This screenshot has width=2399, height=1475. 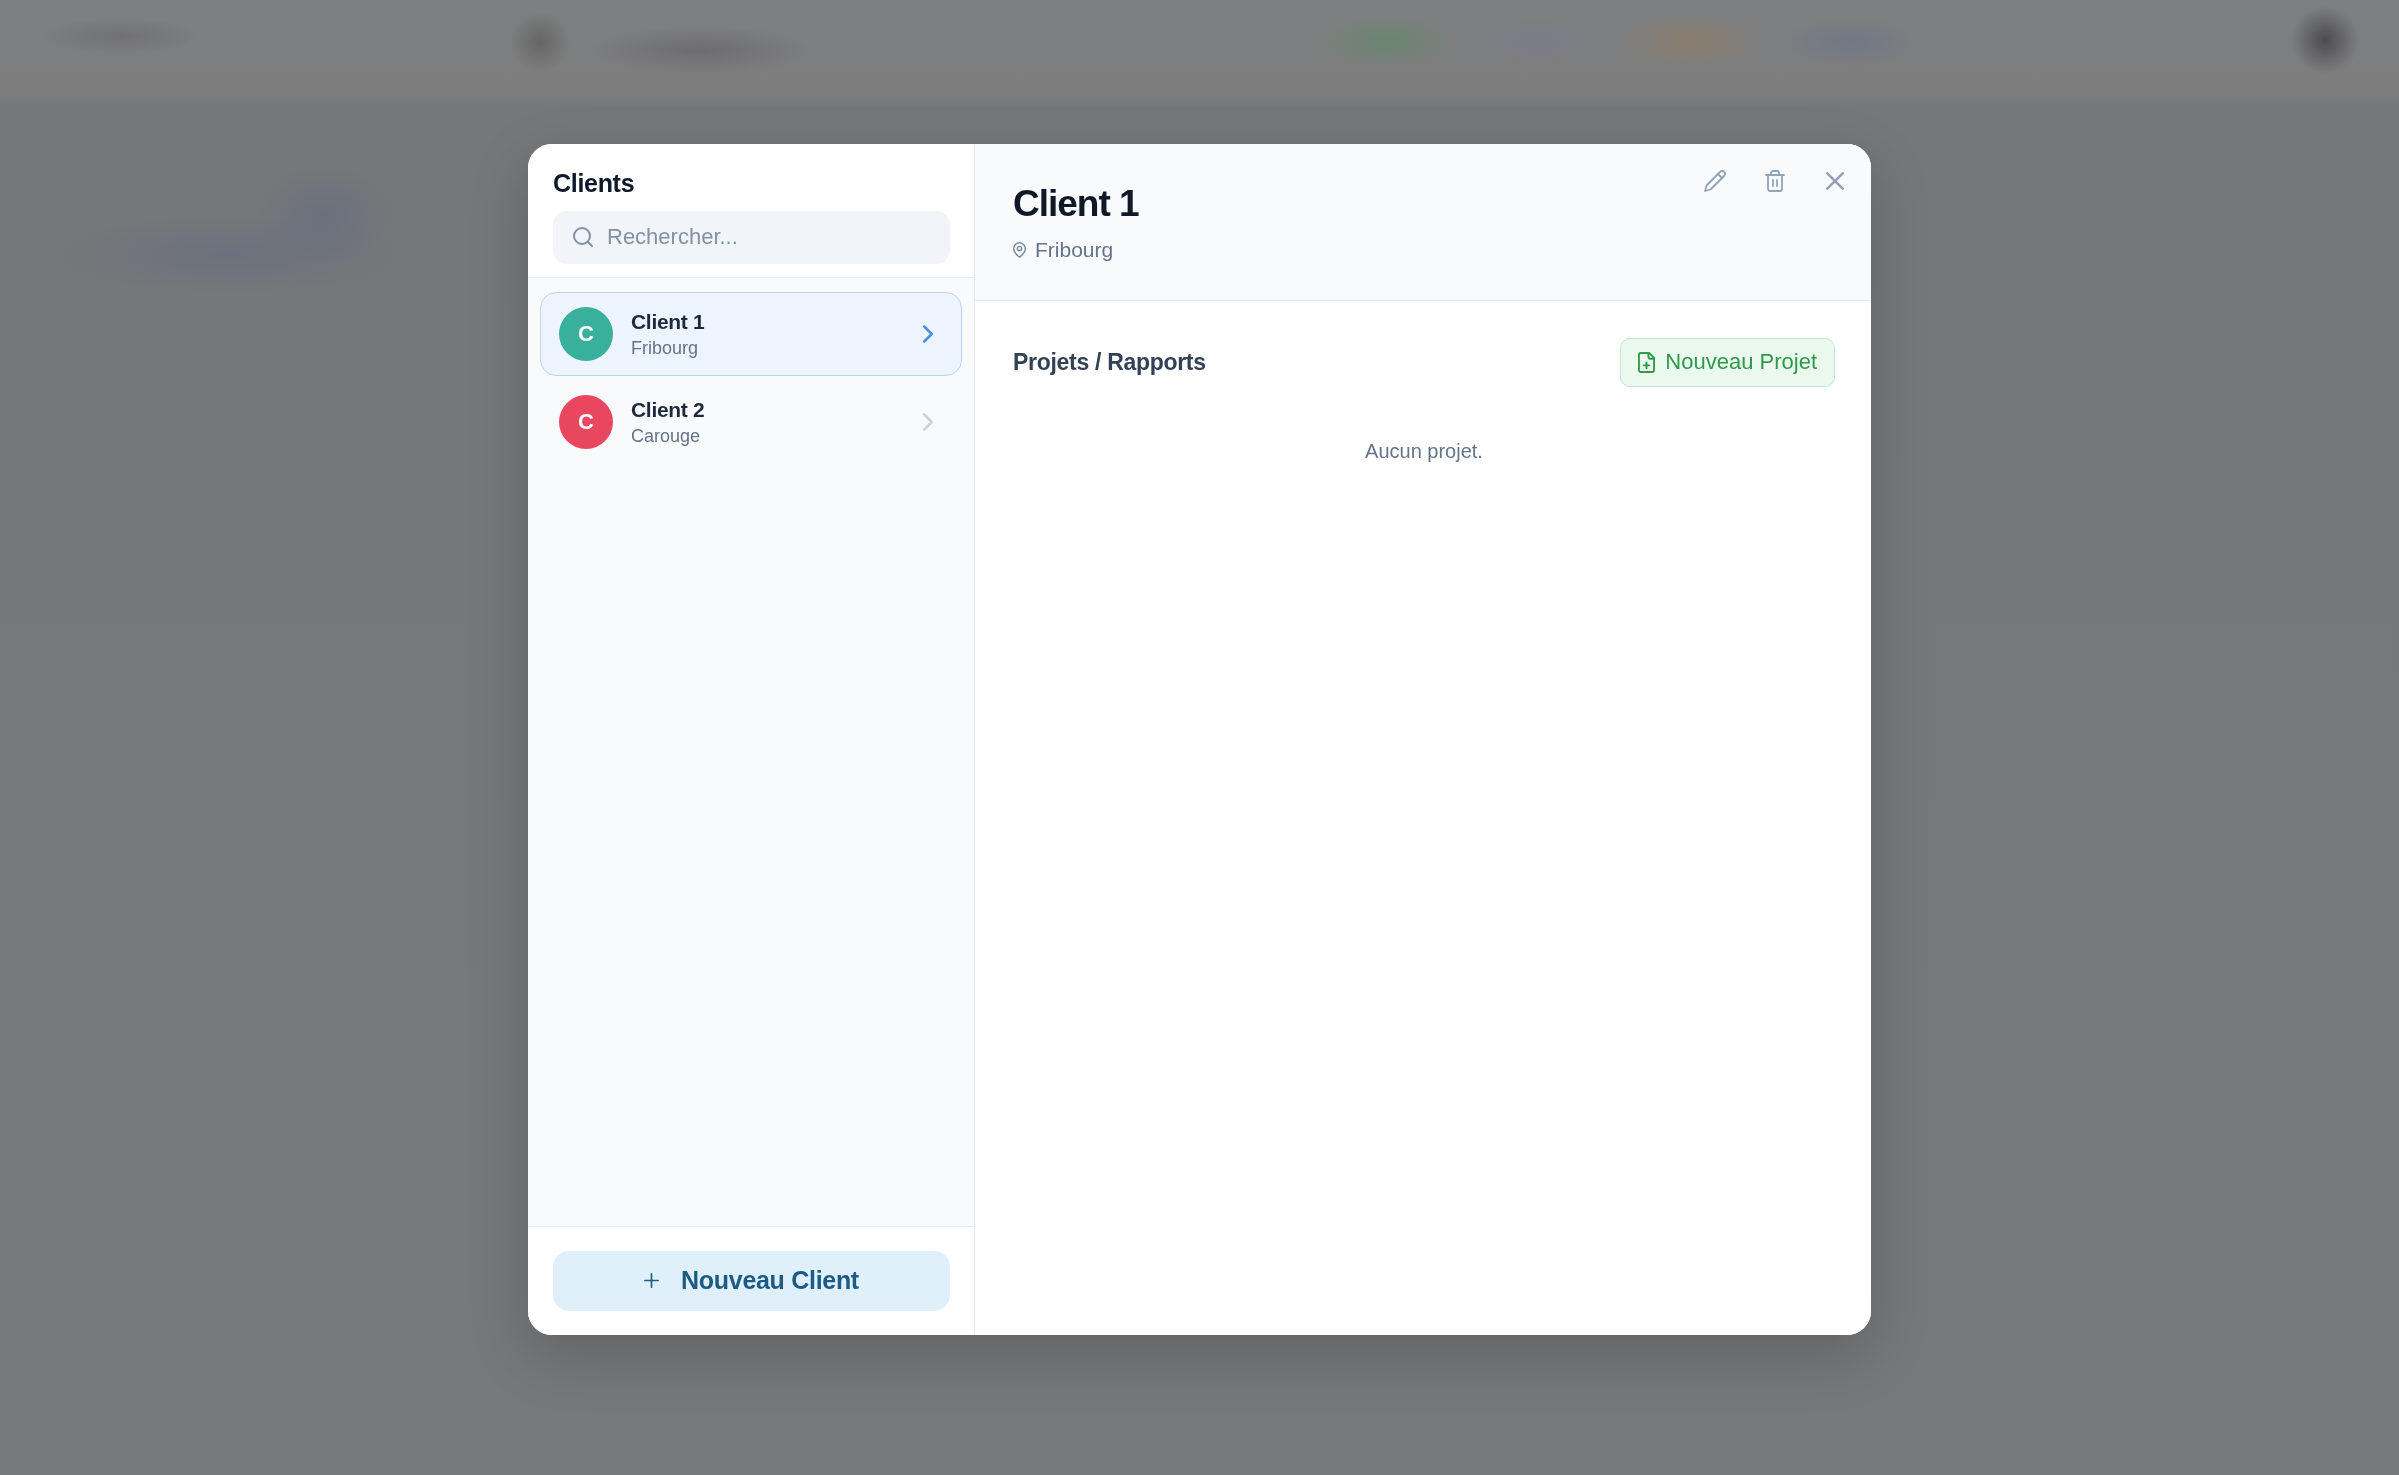 I want to click on client-title: Client 1, so click(x=1076, y=203).